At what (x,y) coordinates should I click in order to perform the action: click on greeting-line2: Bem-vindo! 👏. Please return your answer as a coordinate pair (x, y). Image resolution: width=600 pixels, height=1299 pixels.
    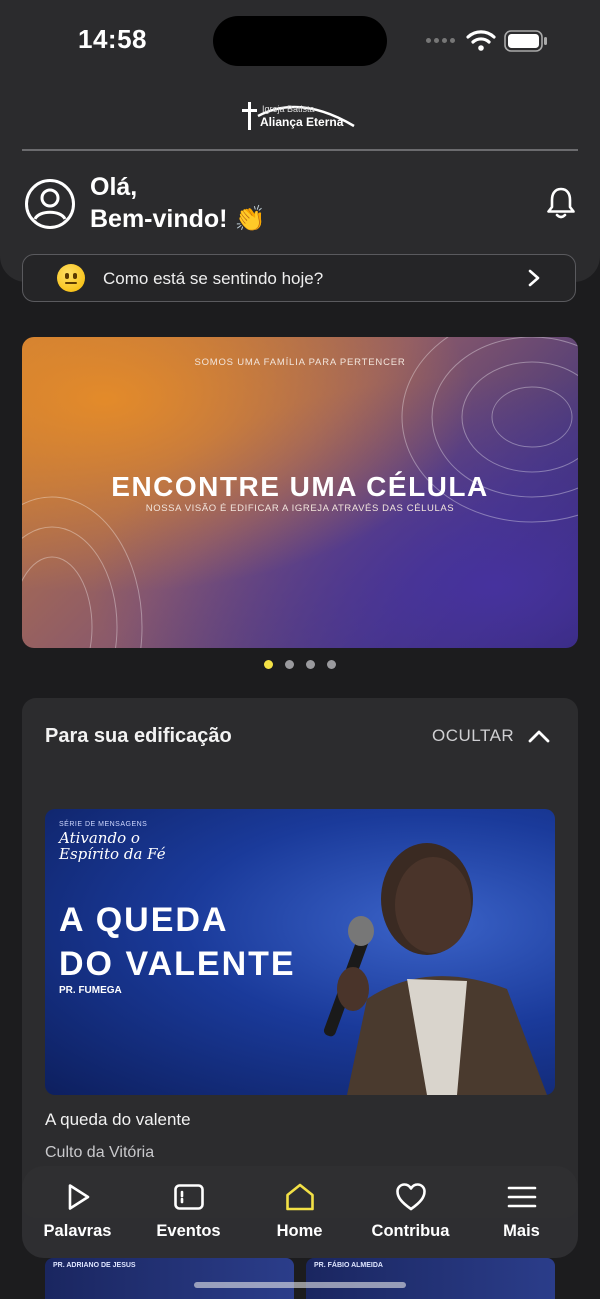
    Looking at the image, I should click on (178, 219).